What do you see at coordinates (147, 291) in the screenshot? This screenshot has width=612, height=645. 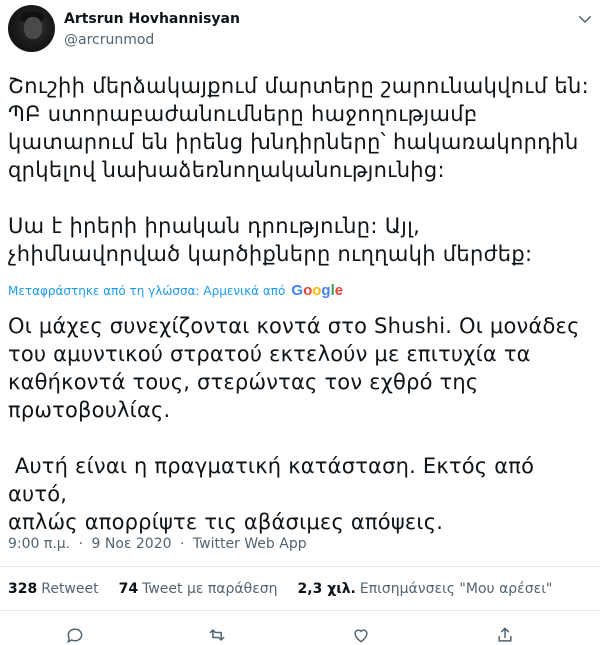 I see `translation-note-text: Μεταφράστηκε από τη γλώσσα: Αρμενικά από` at bounding box center [147, 291].